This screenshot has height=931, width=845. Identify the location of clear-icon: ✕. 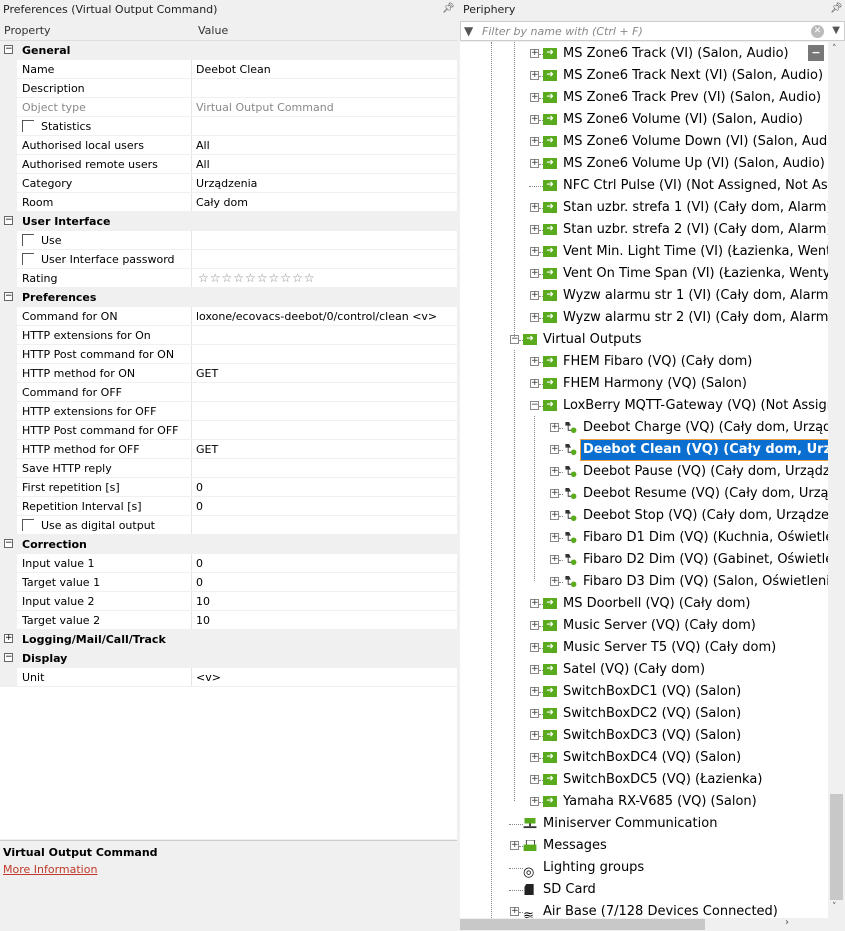
(817, 31).